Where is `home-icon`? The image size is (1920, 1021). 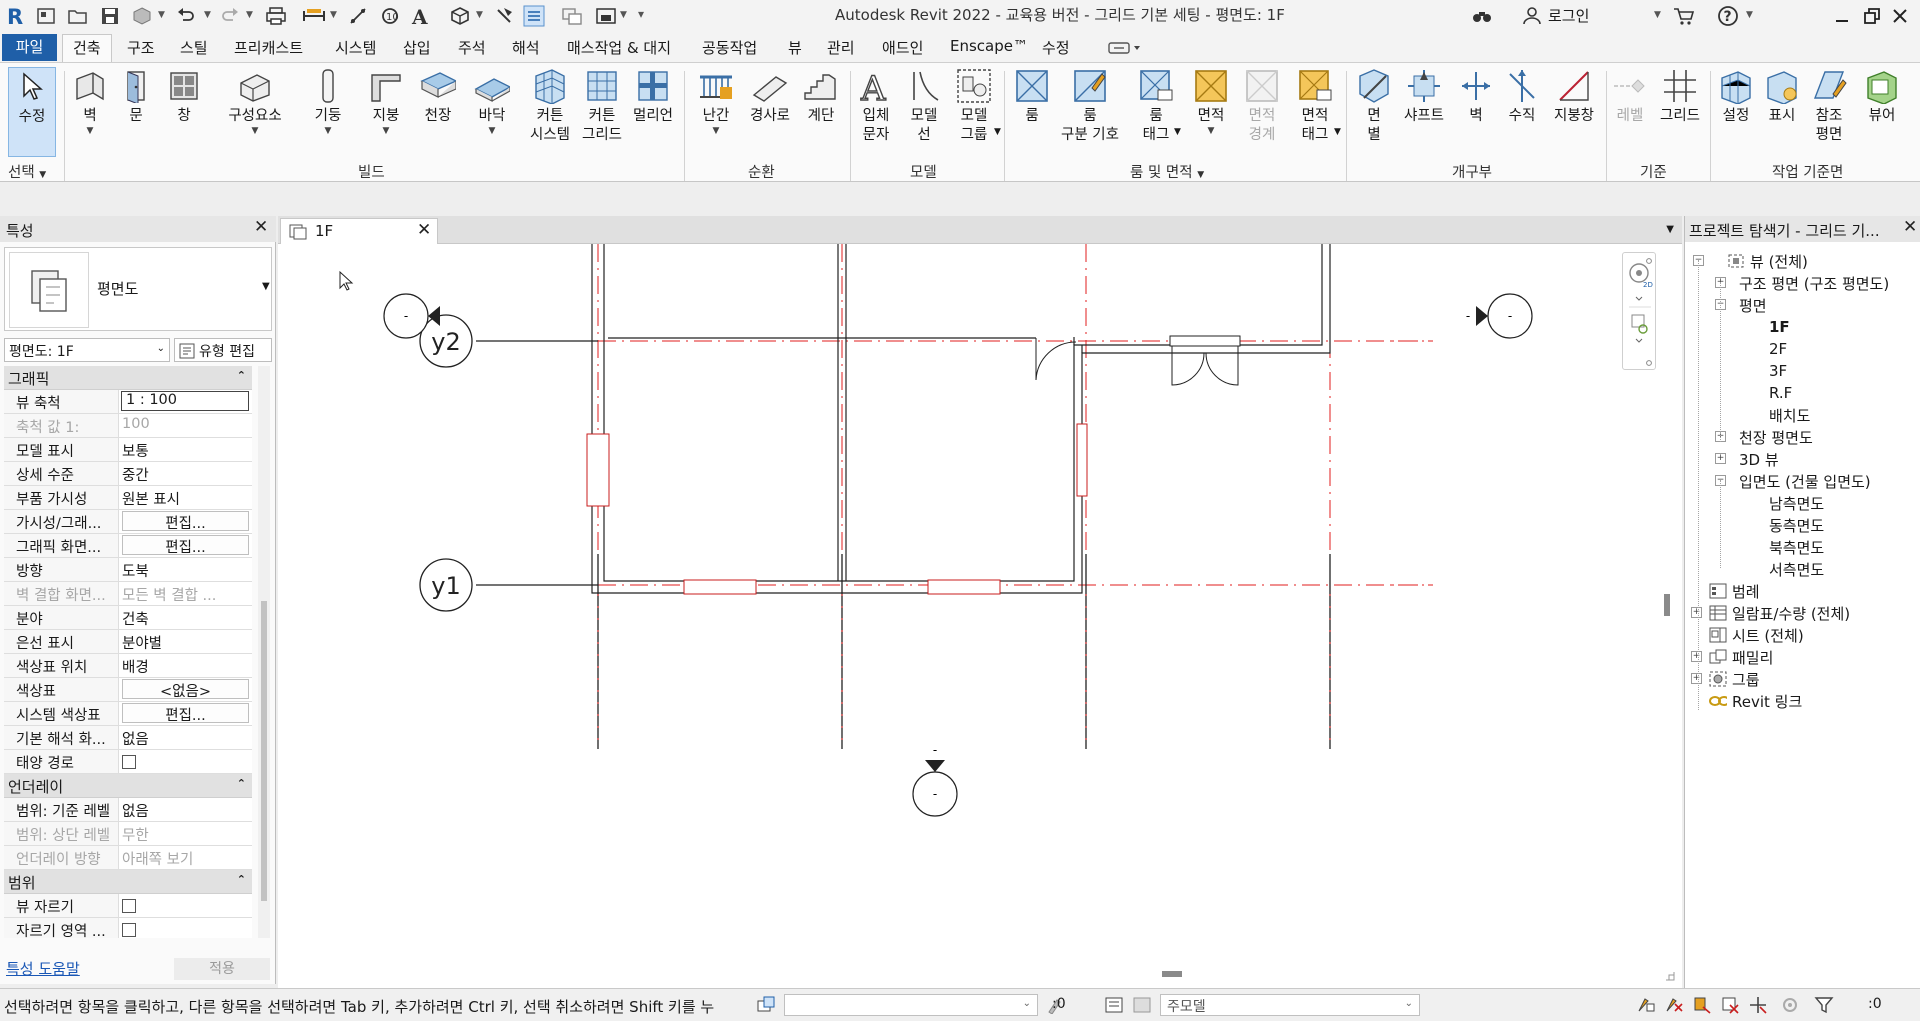
home-icon is located at coordinates (46, 16).